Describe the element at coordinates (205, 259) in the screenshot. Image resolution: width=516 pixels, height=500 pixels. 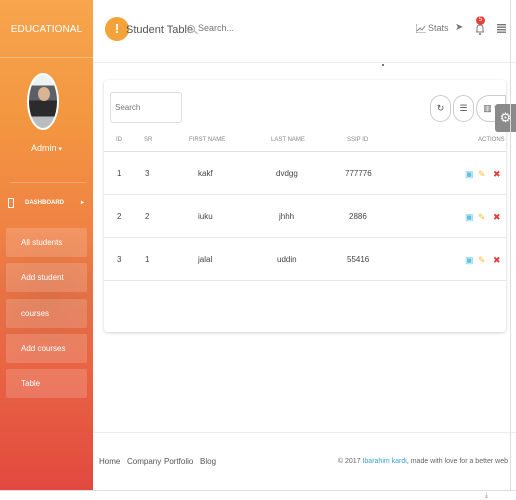
I see `cell-first-name: jalal` at that location.